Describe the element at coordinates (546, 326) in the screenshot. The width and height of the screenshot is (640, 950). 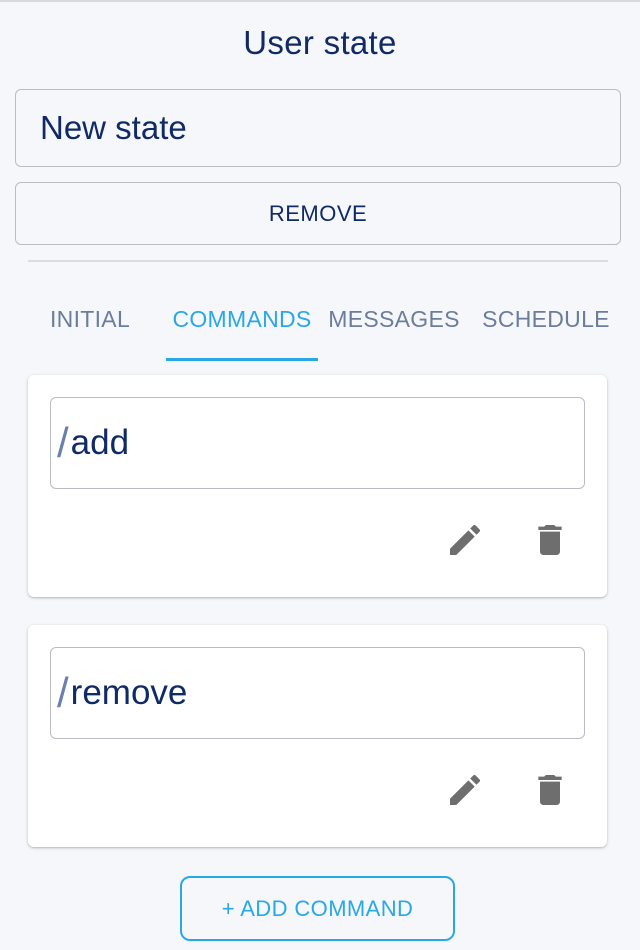
I see `tab-schedule: SCHEDULE` at that location.